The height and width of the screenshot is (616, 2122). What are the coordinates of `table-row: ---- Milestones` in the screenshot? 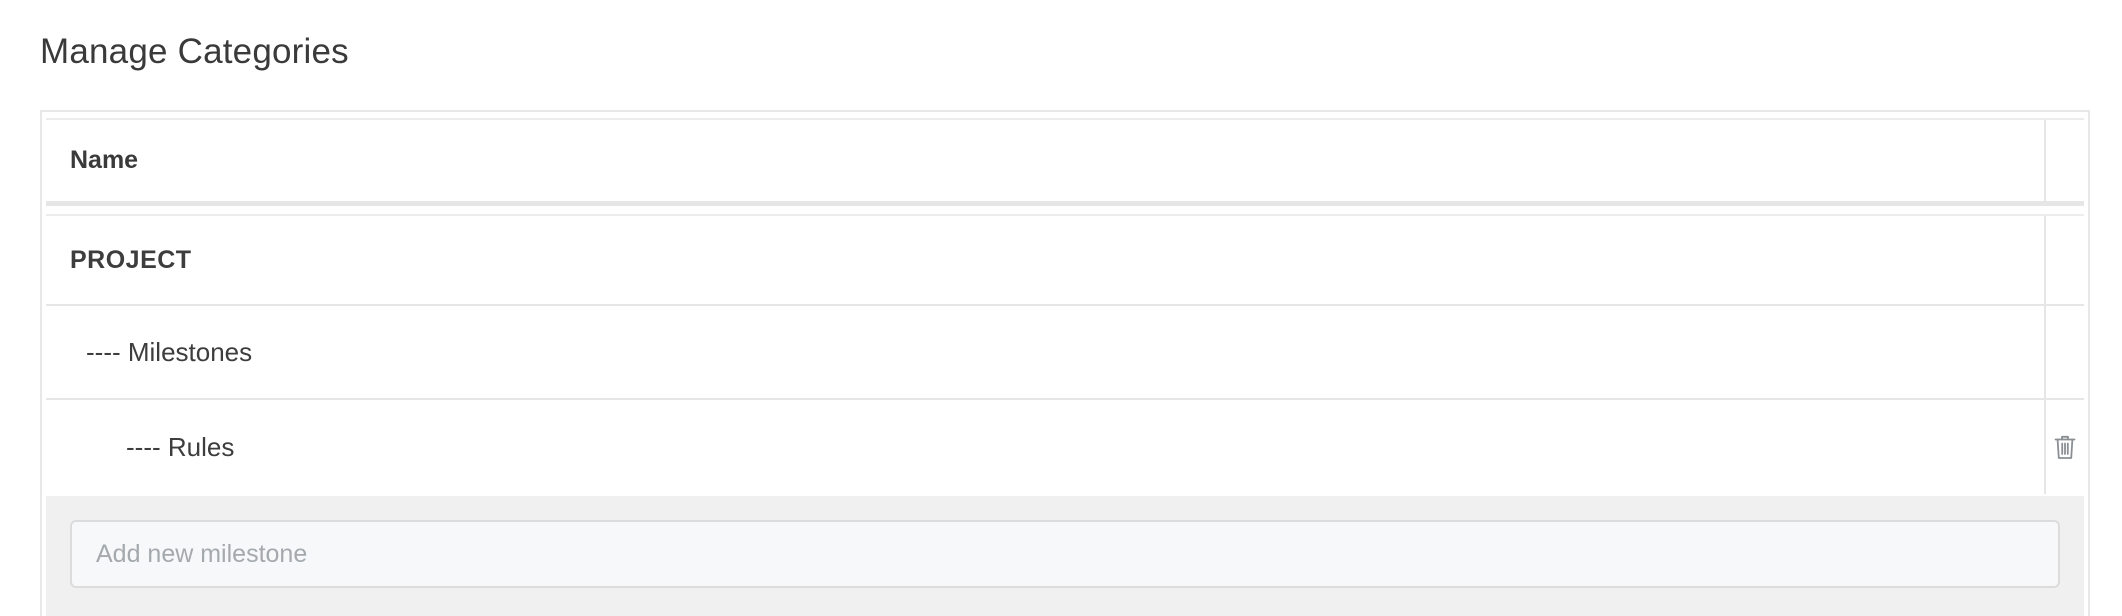 It's located at (1065, 353).